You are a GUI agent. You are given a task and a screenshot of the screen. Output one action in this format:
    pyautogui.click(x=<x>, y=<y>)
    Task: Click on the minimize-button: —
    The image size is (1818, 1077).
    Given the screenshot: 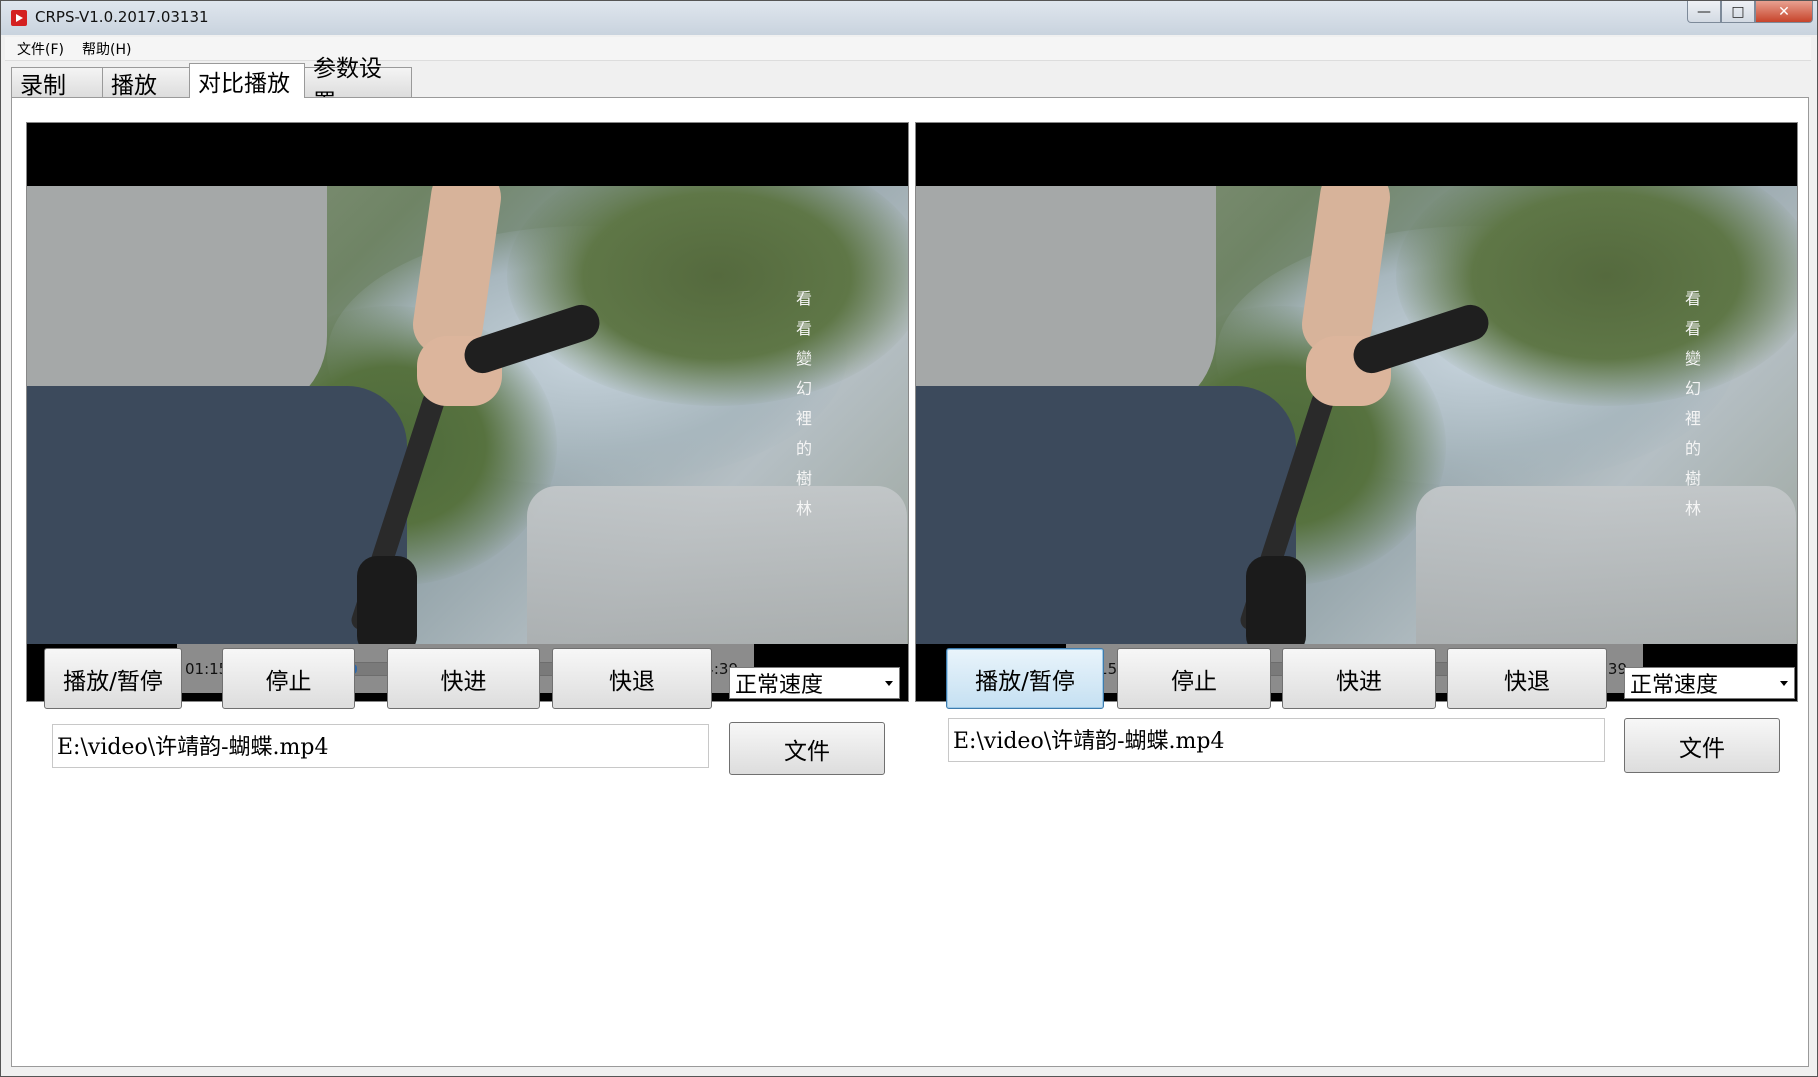 What is the action you would take?
    pyautogui.click(x=1704, y=12)
    